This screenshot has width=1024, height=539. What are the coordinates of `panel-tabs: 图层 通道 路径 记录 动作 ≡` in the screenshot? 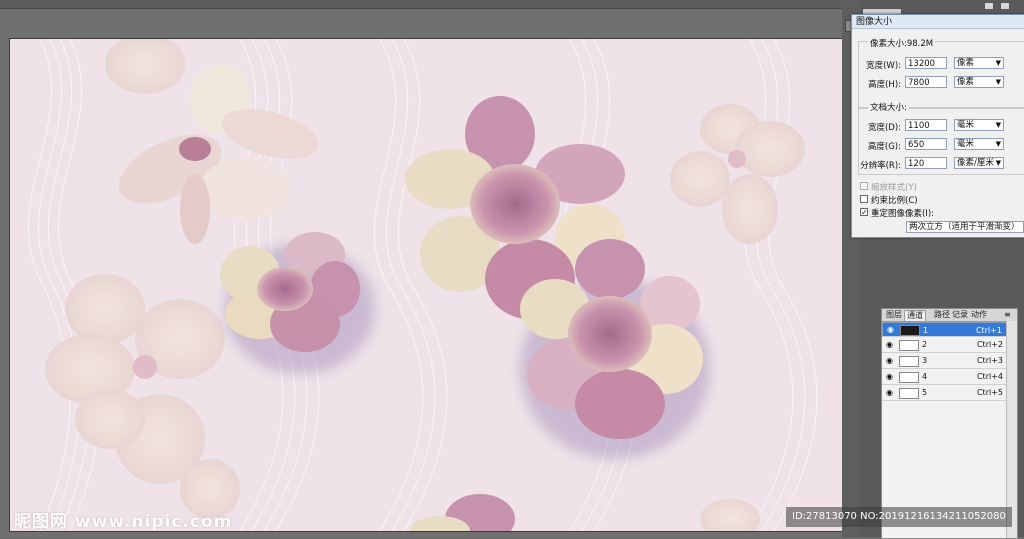 It's located at (949, 315).